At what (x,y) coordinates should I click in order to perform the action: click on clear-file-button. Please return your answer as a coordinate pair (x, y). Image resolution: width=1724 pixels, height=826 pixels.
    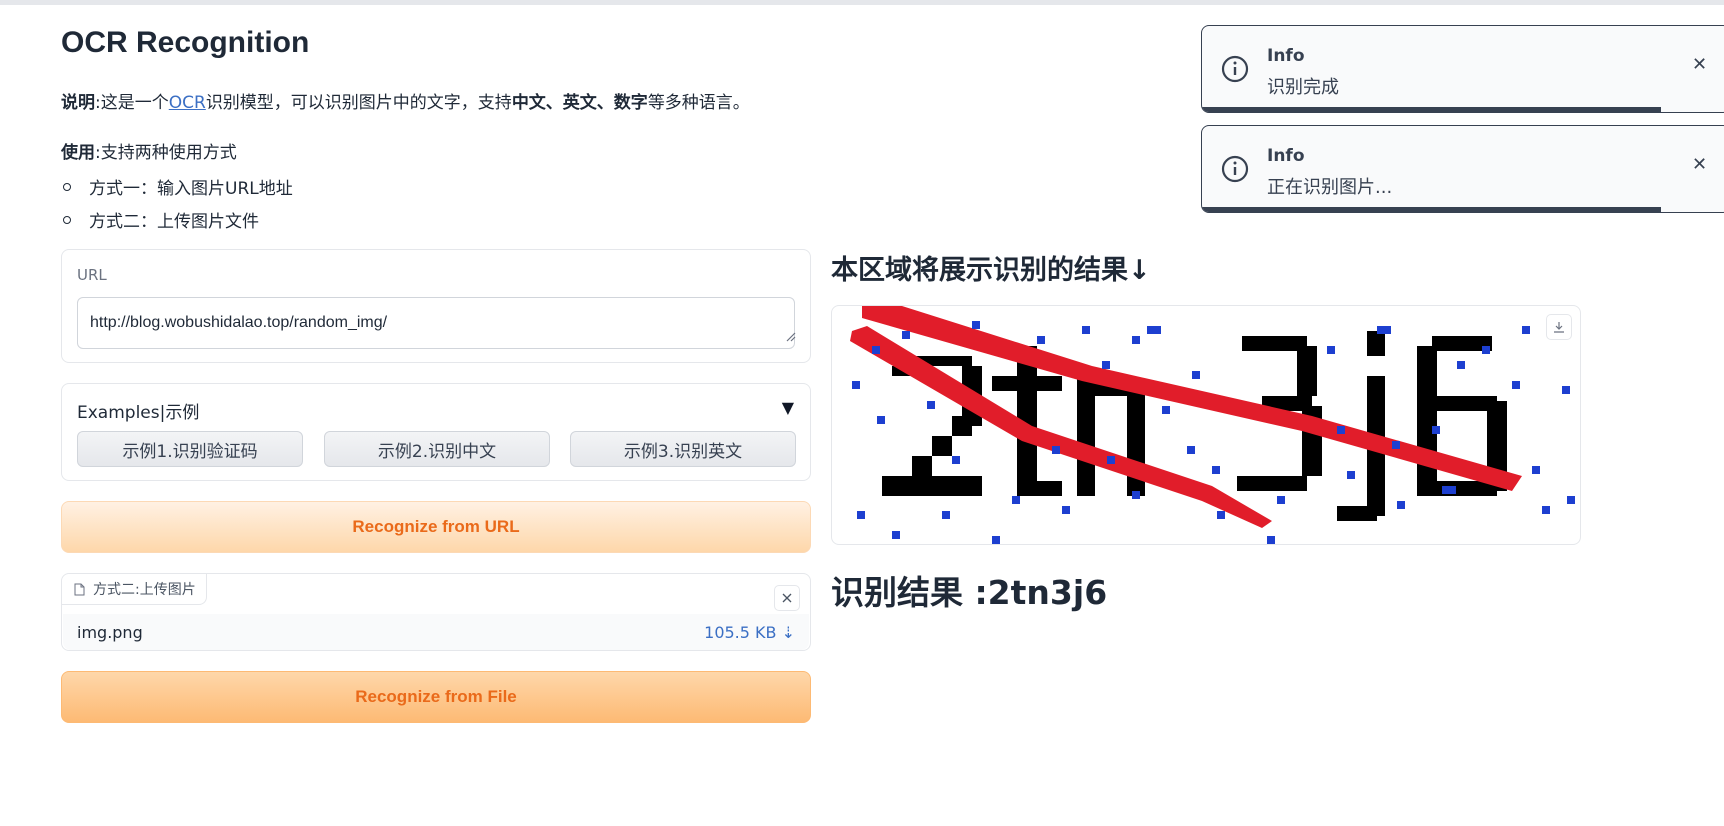
    Looking at the image, I should click on (787, 598).